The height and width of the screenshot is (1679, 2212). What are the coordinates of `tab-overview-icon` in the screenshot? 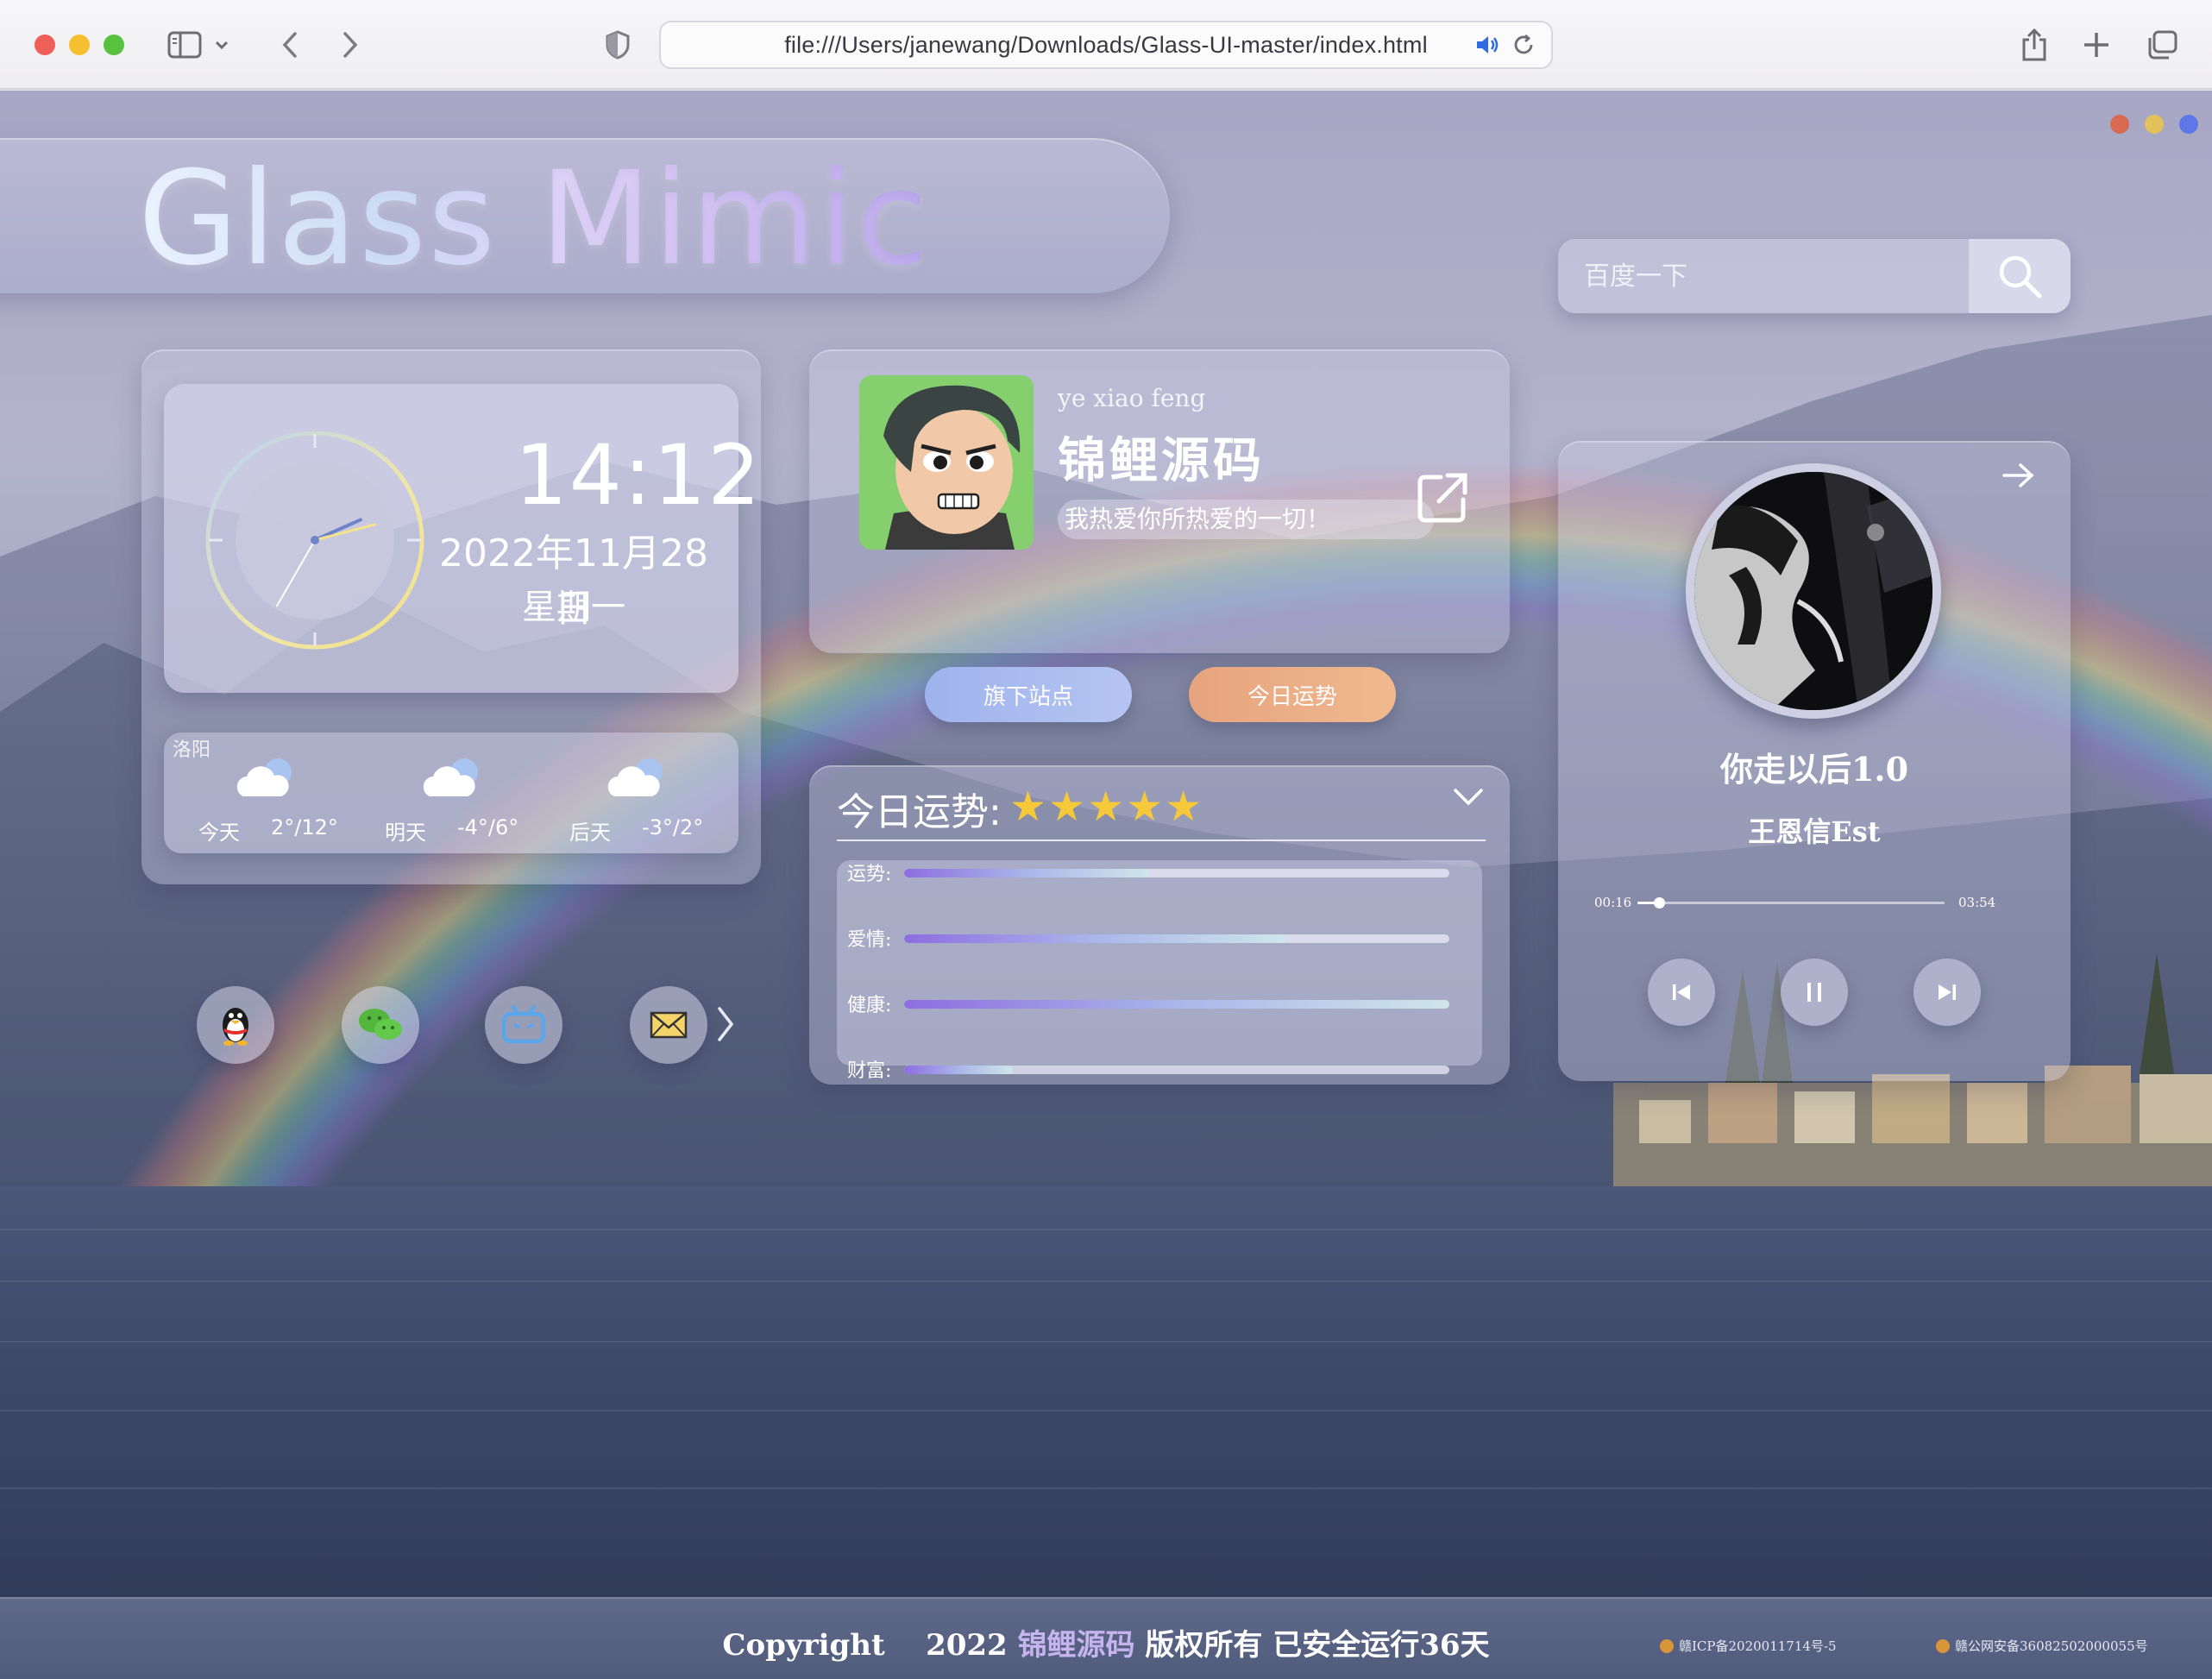 It's located at (2162, 45).